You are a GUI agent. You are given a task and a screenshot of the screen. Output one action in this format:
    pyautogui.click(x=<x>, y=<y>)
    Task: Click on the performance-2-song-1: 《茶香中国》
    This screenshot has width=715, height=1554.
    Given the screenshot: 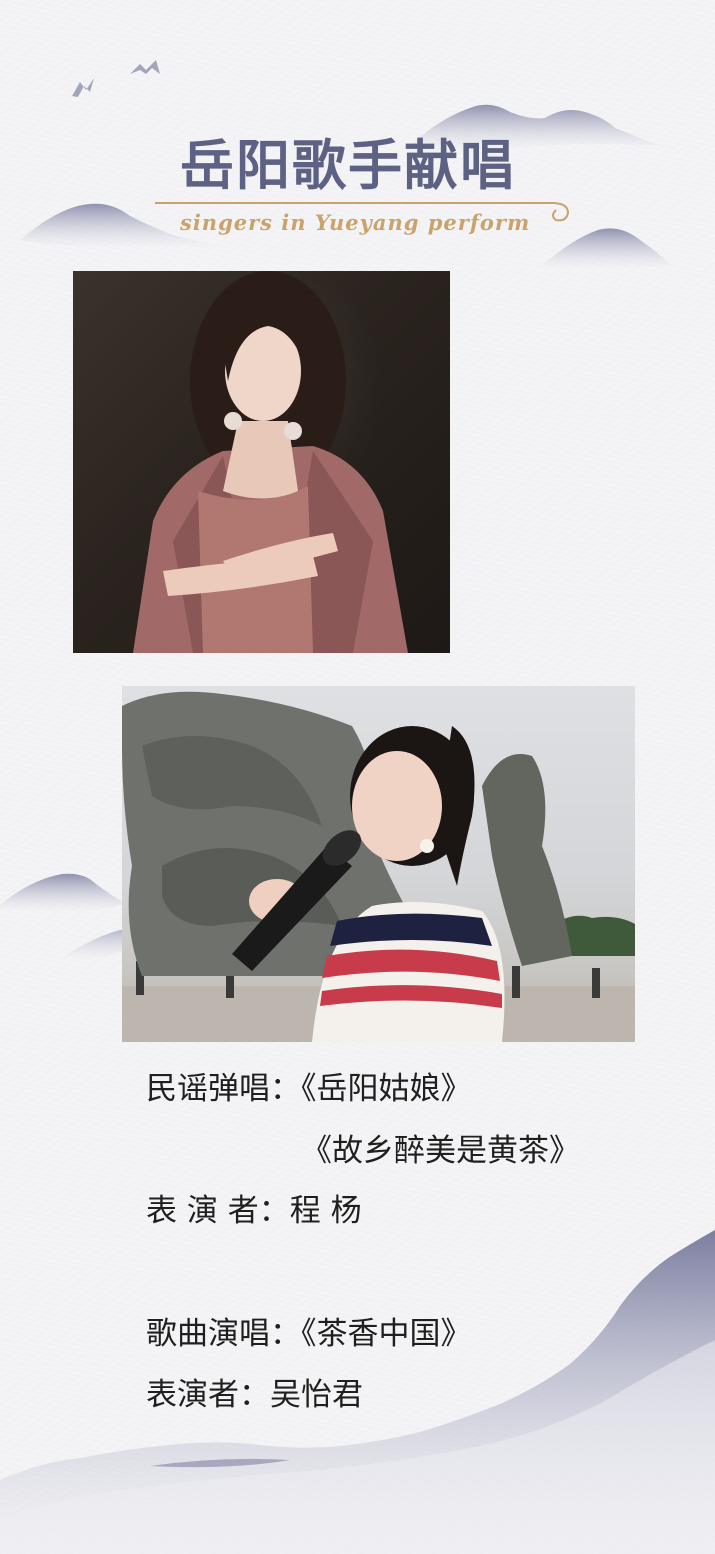 What is the action you would take?
    pyautogui.click(x=386, y=1334)
    